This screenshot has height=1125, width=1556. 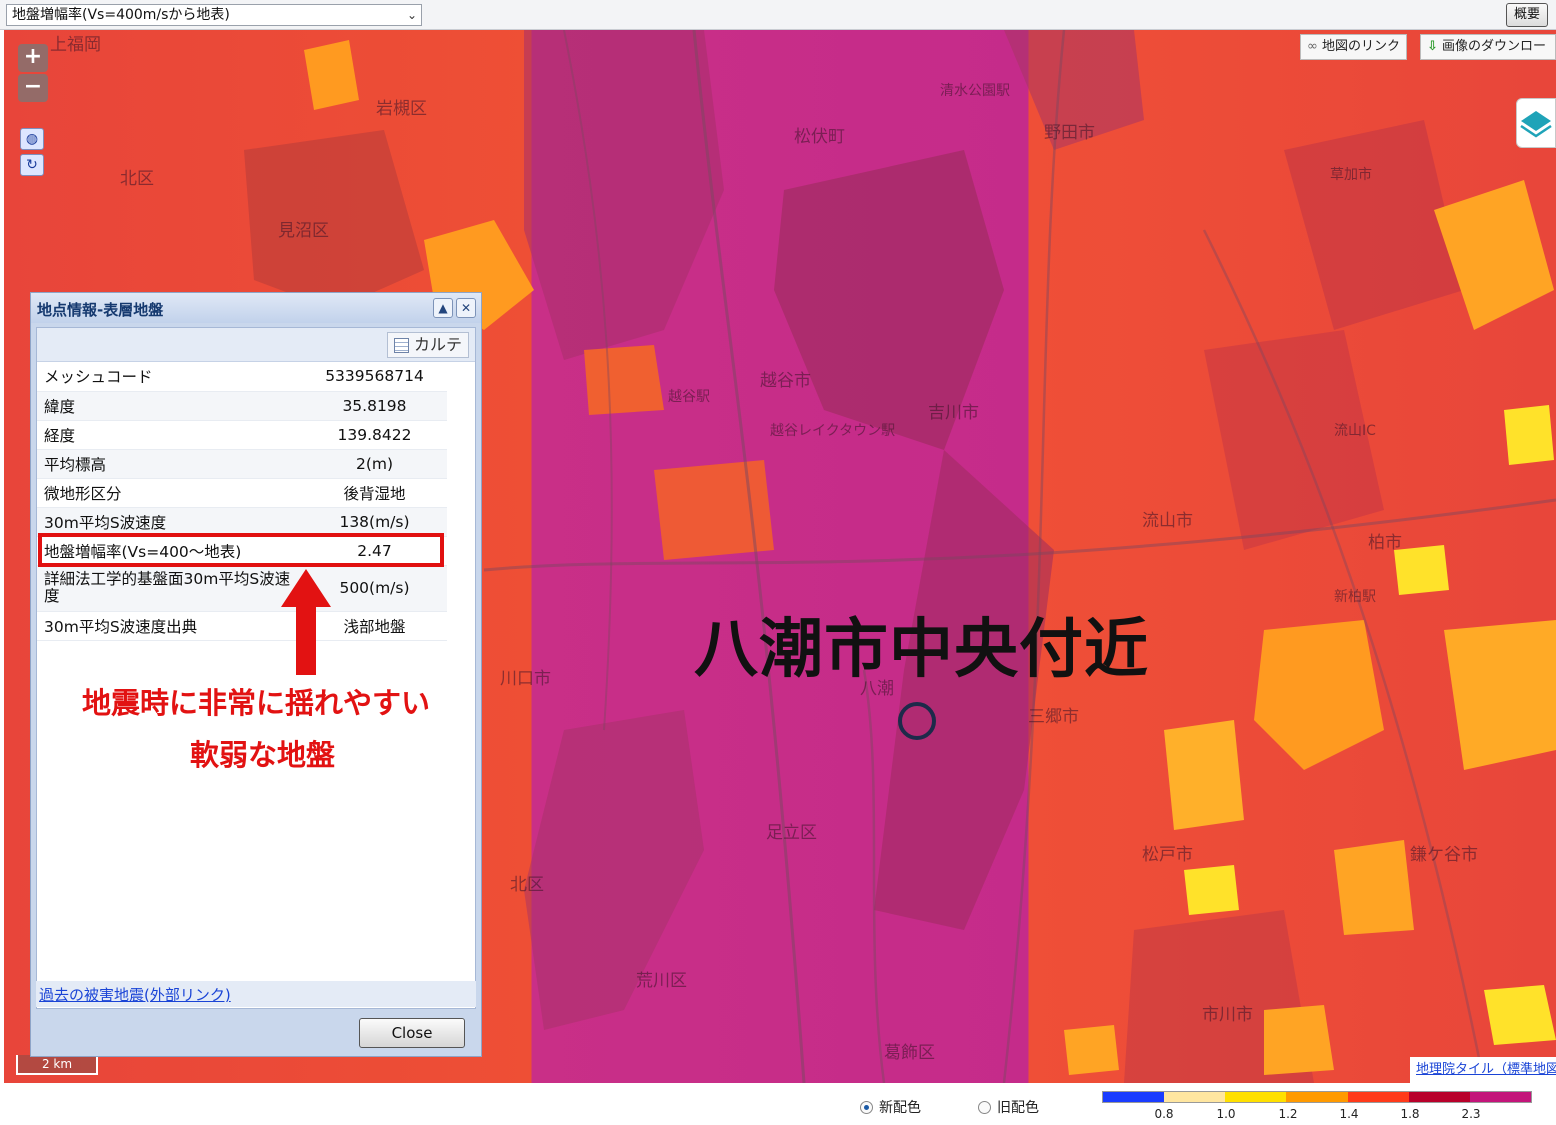 I want to click on radio-label: 新配色, so click(x=900, y=1108).